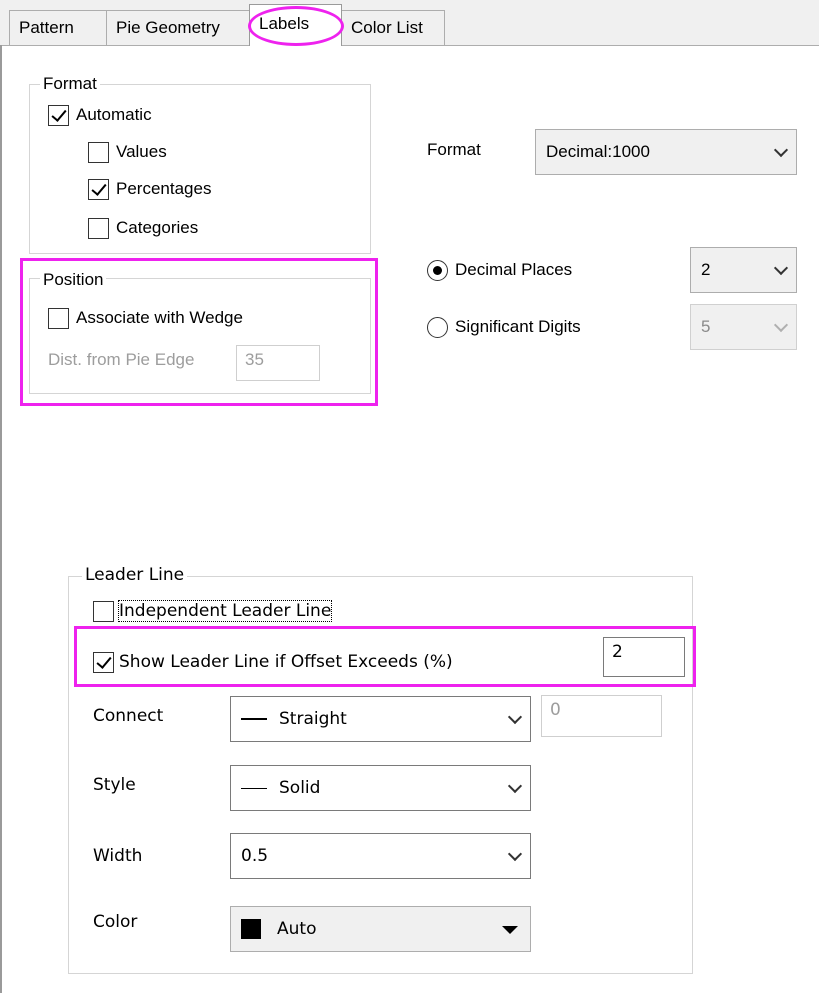  What do you see at coordinates (297, 929) in the screenshot?
I see `color-value: Auto` at bounding box center [297, 929].